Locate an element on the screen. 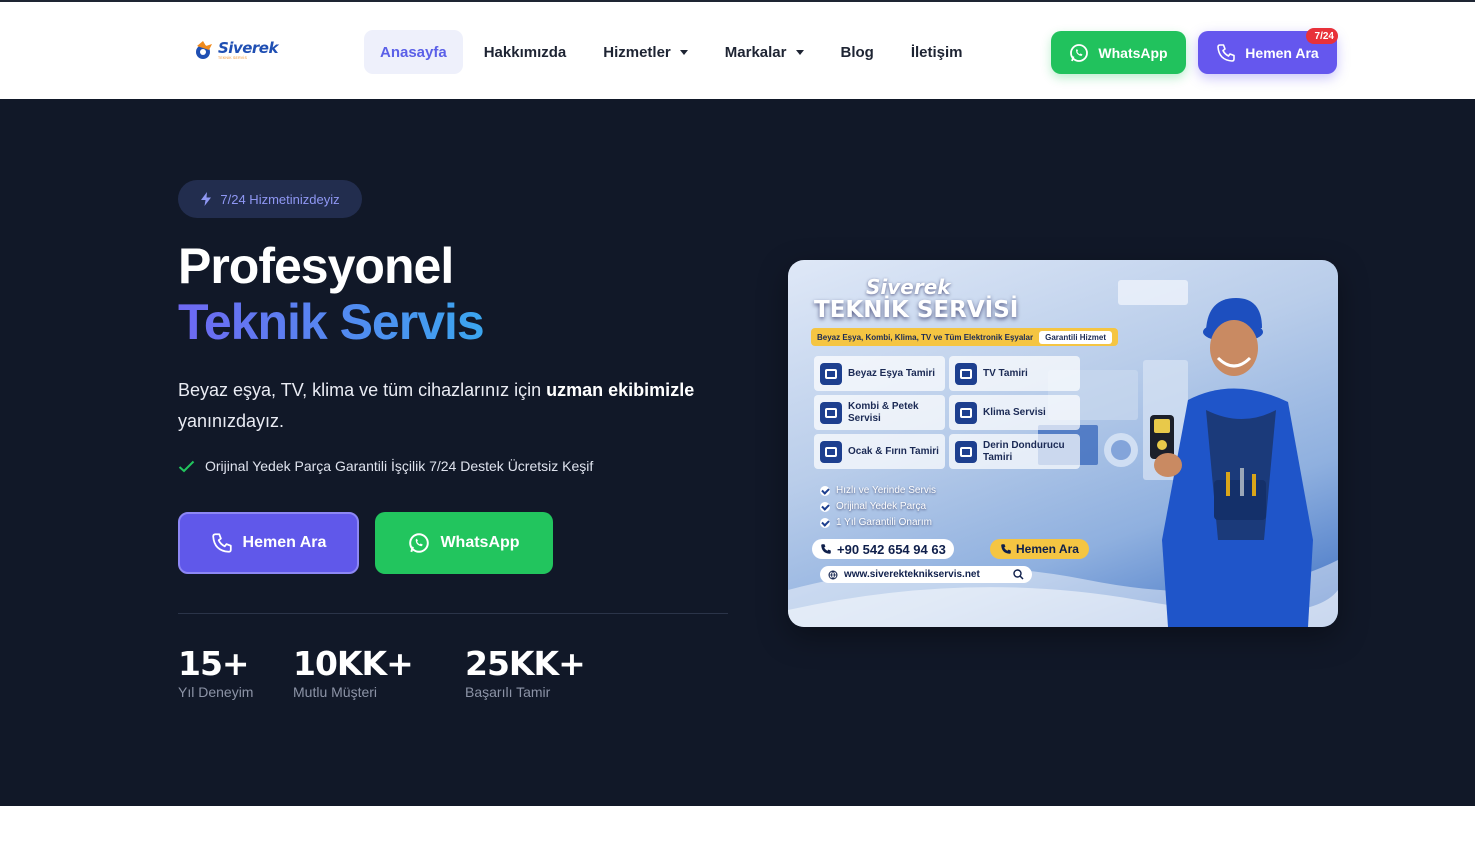 This screenshot has height=851, width=1475. hero-call-label: Hemen Ara is located at coordinates (284, 542).